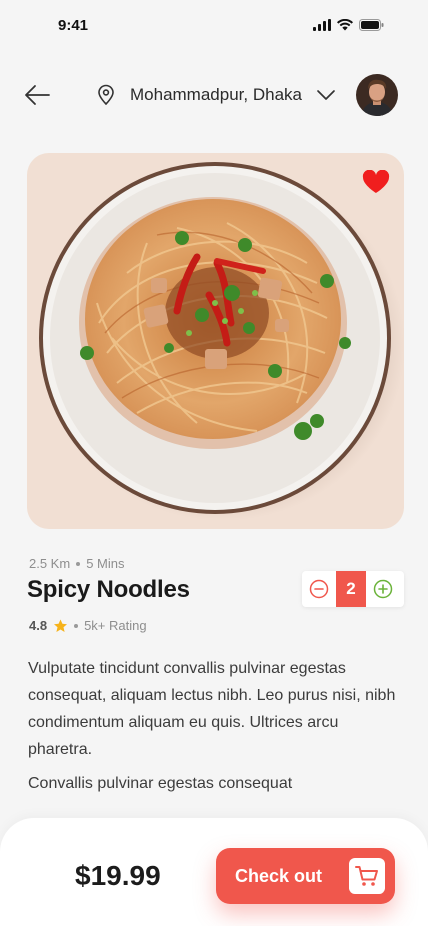  What do you see at coordinates (105, 563) in the screenshot?
I see `duration: 5 Mins` at bounding box center [105, 563].